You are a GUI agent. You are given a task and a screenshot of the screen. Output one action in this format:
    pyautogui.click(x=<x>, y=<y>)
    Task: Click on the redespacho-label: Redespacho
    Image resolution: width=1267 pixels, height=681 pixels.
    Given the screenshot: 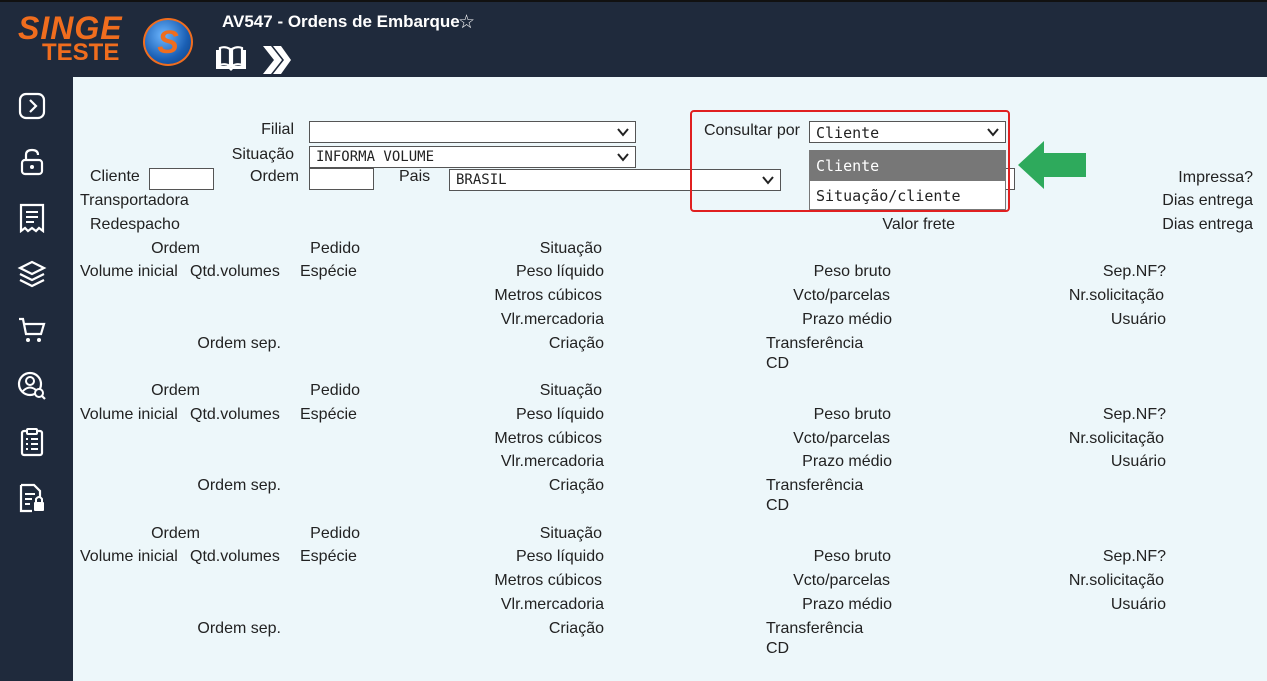 What is the action you would take?
    pyautogui.click(x=135, y=224)
    